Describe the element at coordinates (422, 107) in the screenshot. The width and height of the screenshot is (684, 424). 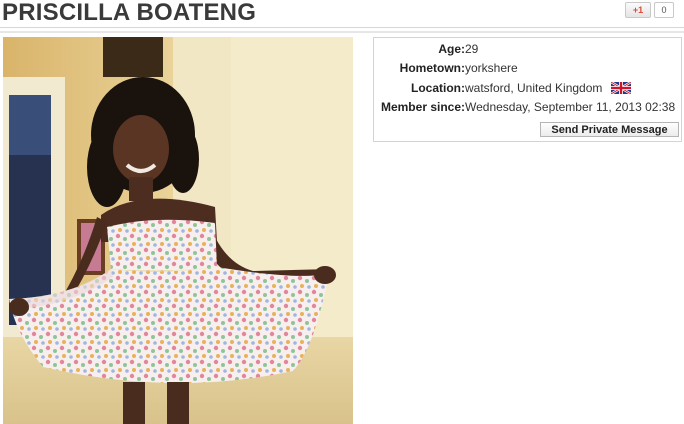
I see `member-since-label: Member since:` at that location.